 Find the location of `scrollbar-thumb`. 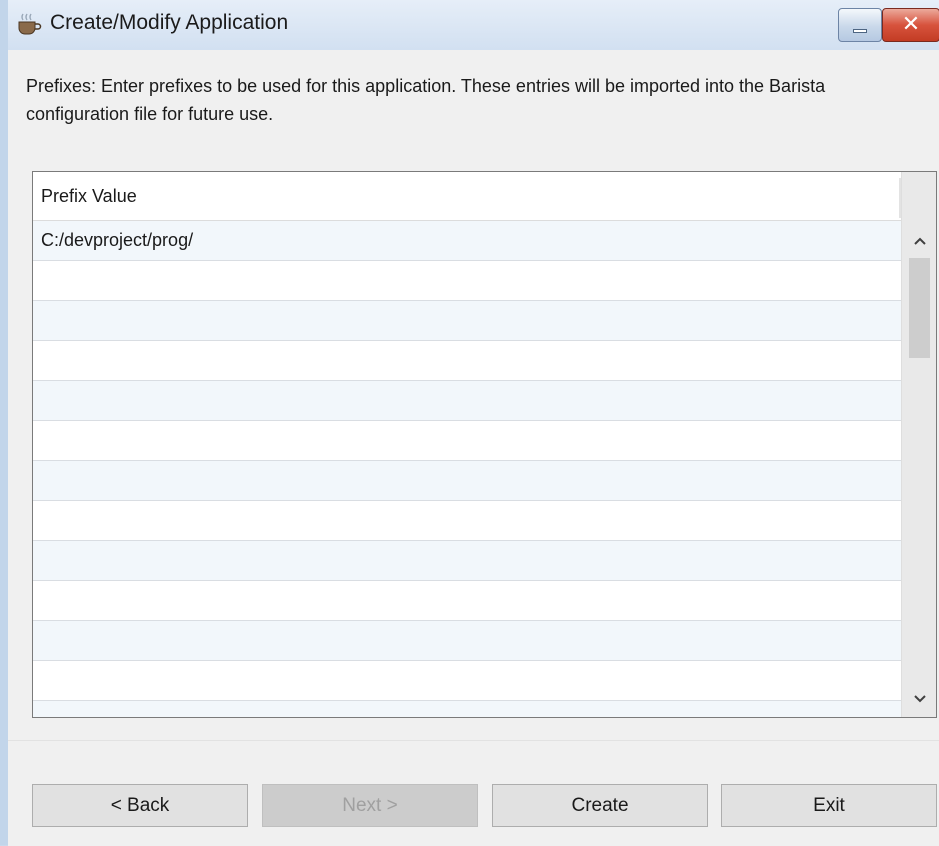

scrollbar-thumb is located at coordinates (919, 308).